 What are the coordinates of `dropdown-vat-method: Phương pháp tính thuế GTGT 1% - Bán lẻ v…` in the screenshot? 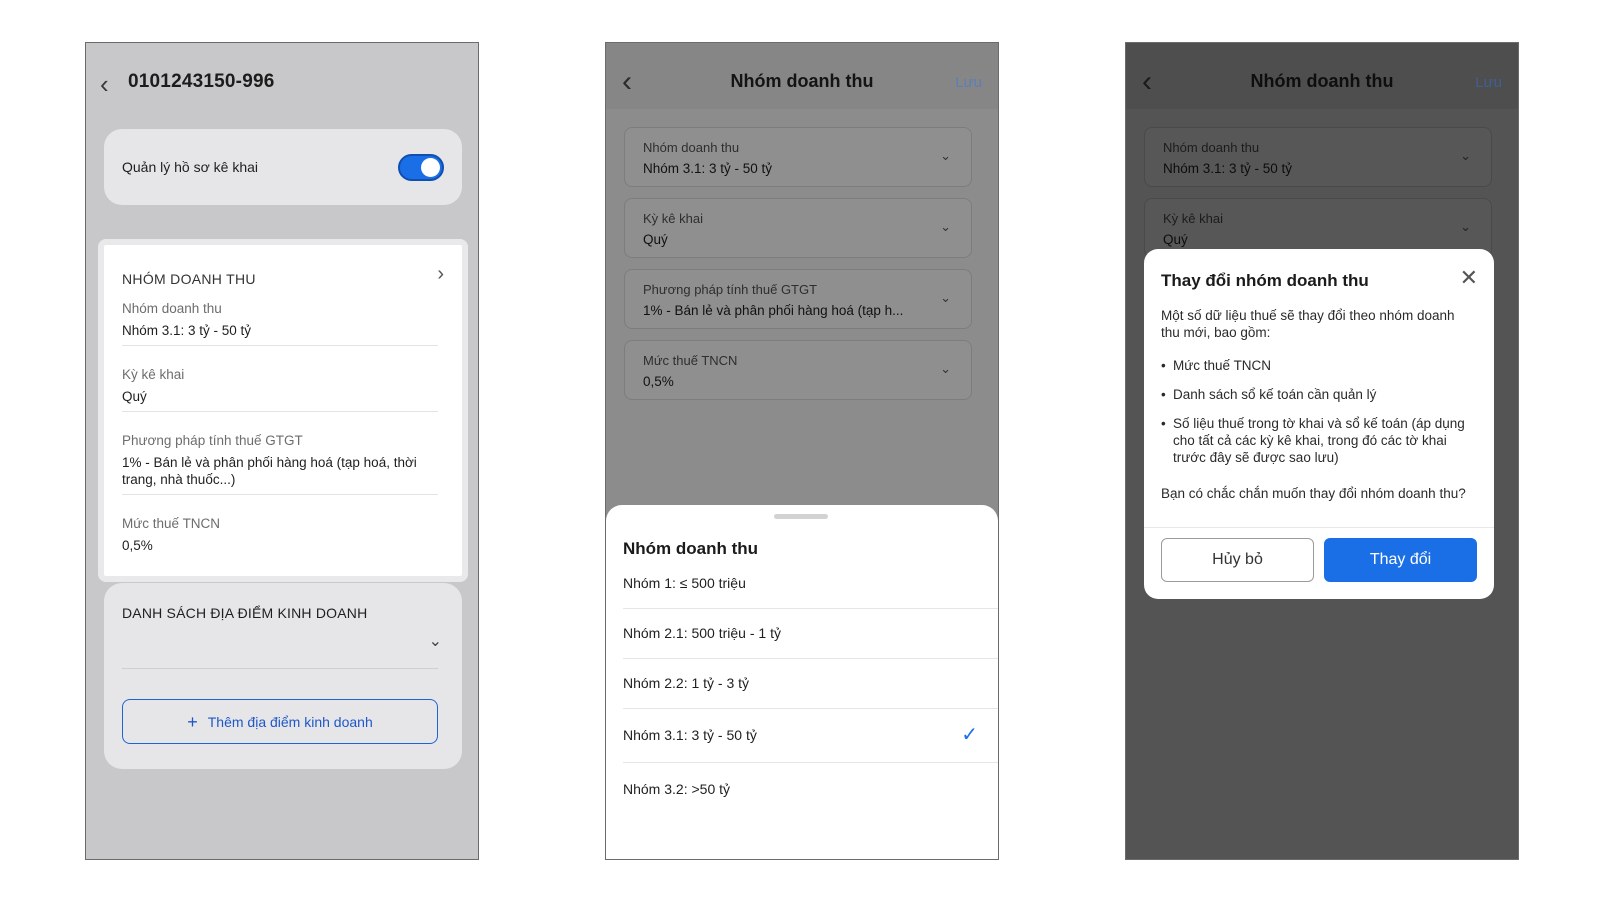 It's located at (798, 299).